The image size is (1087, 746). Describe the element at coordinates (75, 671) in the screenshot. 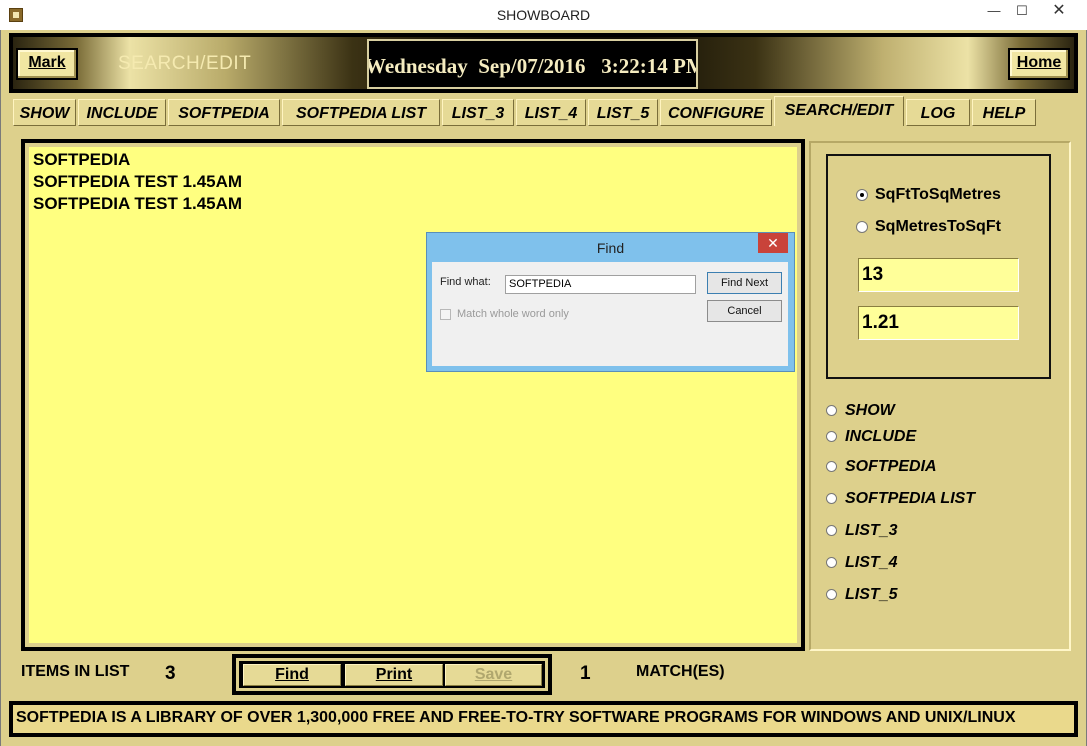

I see `items-in-list-label: ITEMS IN LIST` at that location.